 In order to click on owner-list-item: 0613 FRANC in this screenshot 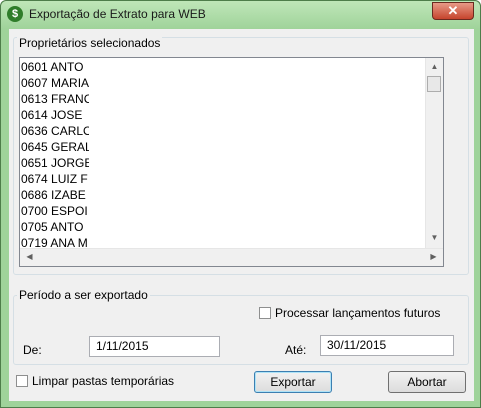, I will do `click(55, 99)`.